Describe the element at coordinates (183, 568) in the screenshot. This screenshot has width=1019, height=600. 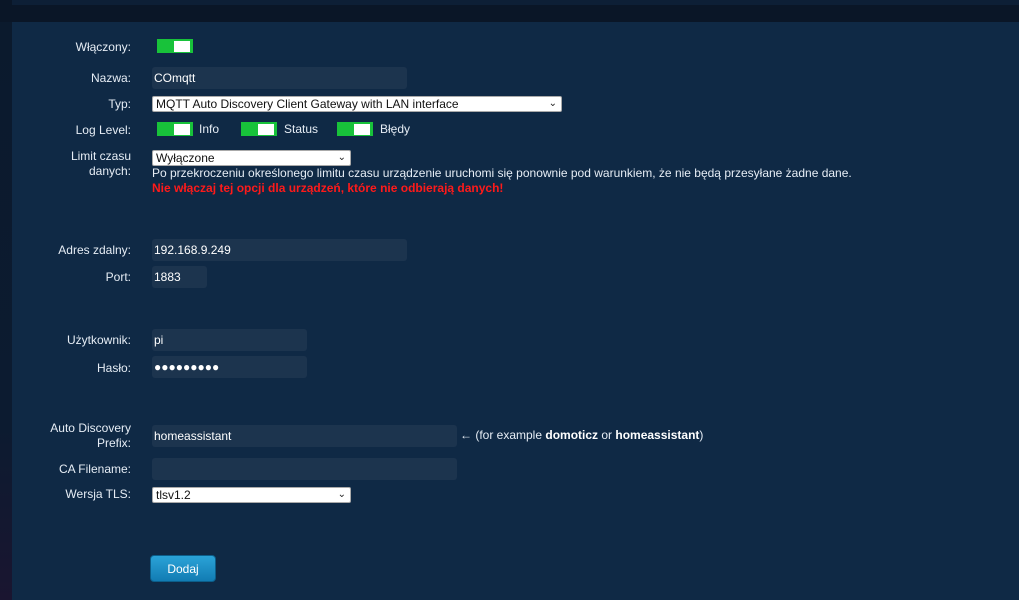
I see `add-button: Dodaj` at that location.